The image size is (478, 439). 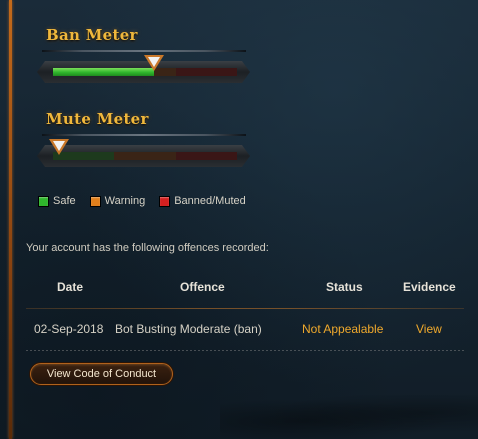 I want to click on row-status-link: Not Appealable, so click(x=342, y=329).